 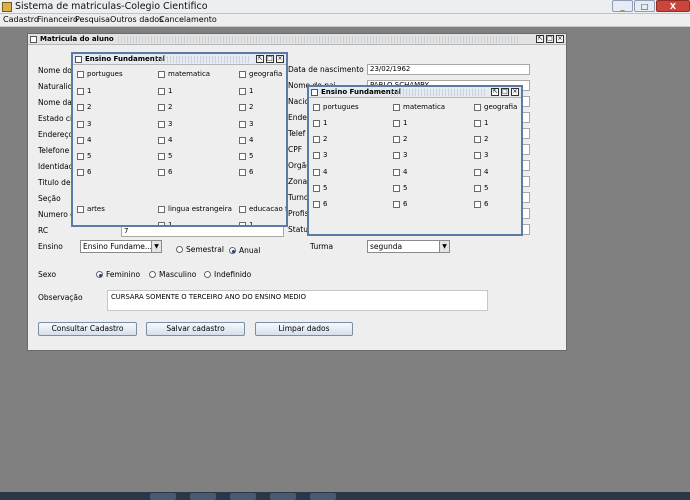 I want to click on radio-feminino: Feminino, so click(x=118, y=274).